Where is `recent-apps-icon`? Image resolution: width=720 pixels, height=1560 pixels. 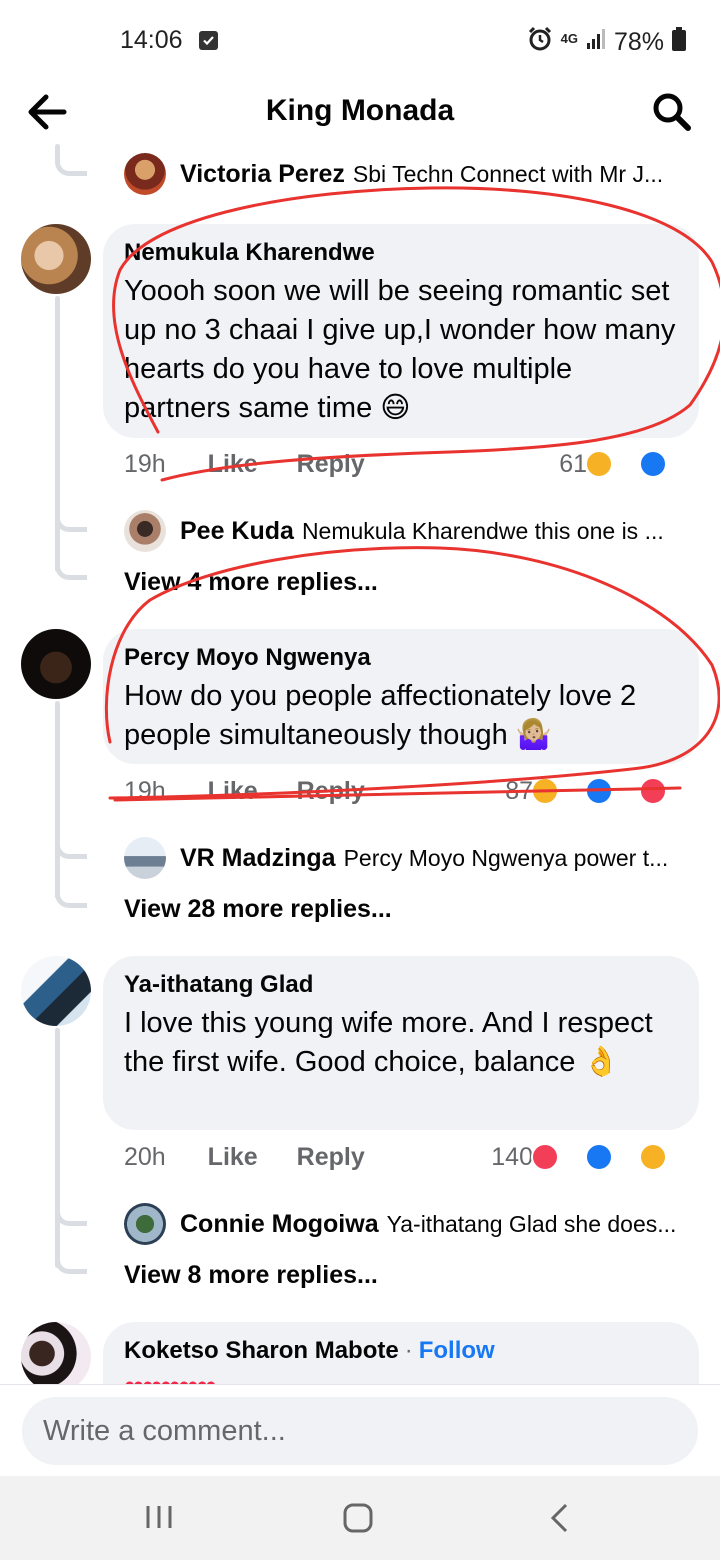
recent-apps-icon is located at coordinates (159, 1517).